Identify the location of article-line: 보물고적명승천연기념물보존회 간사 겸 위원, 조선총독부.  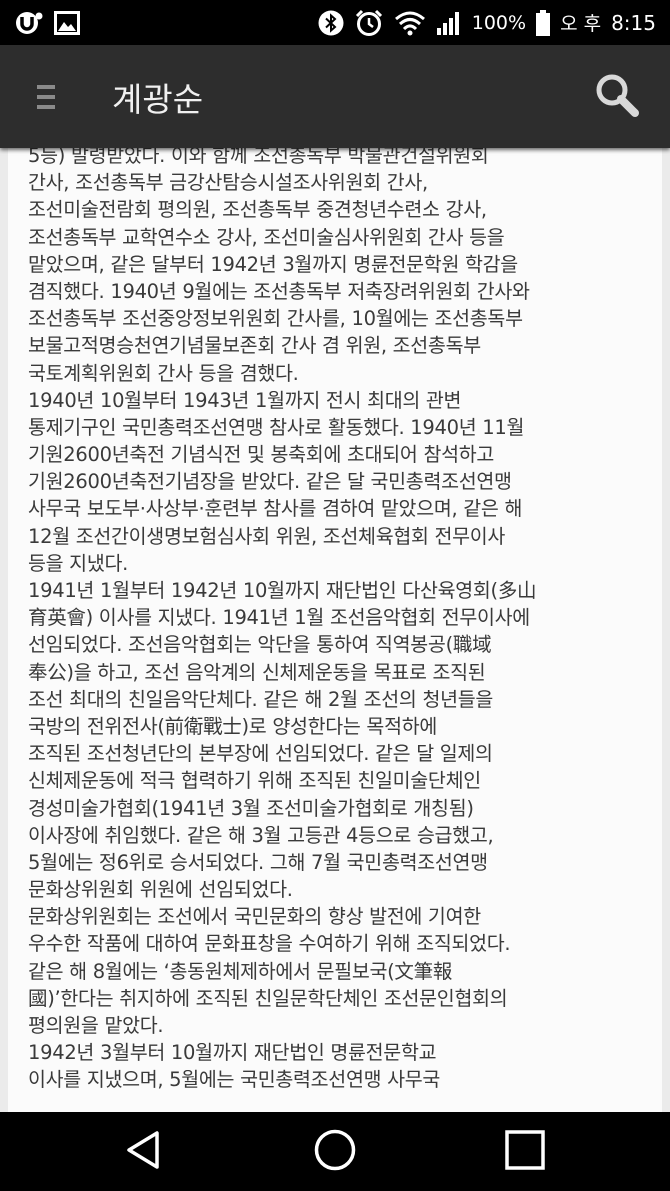
(254, 346).